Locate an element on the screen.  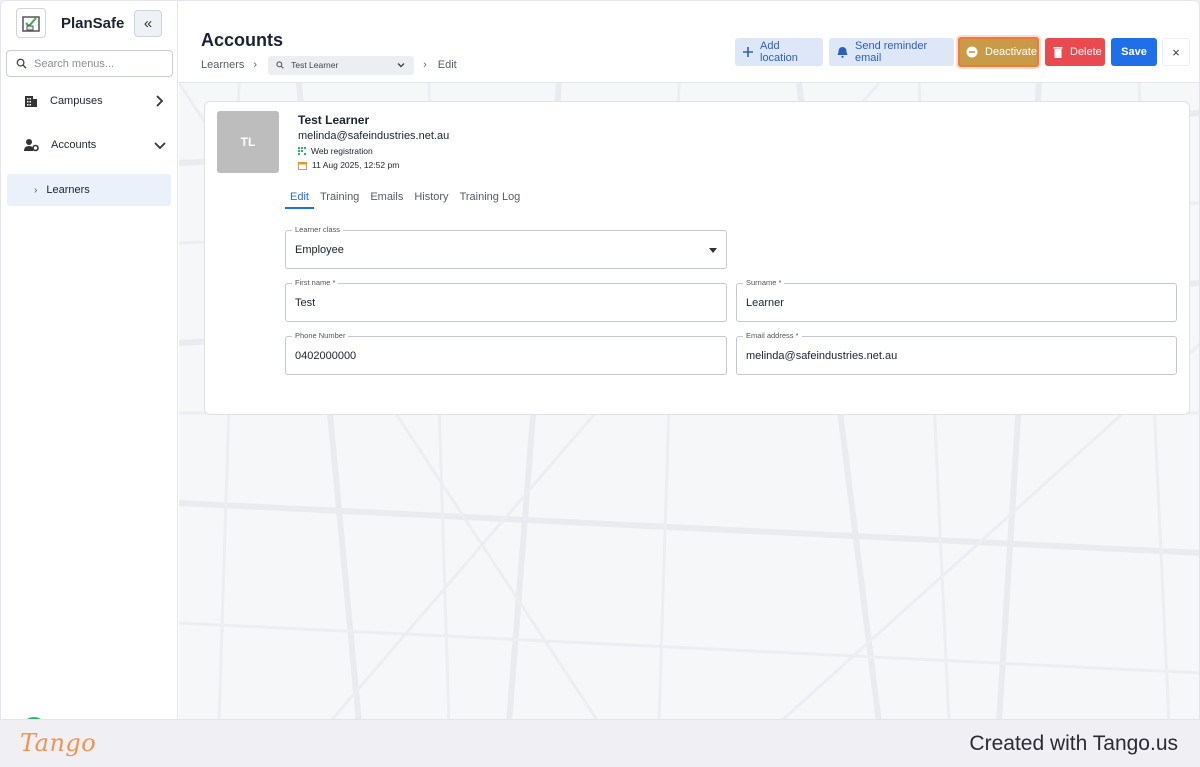
send-reminder-button: Send reminder email is located at coordinates (891, 52).